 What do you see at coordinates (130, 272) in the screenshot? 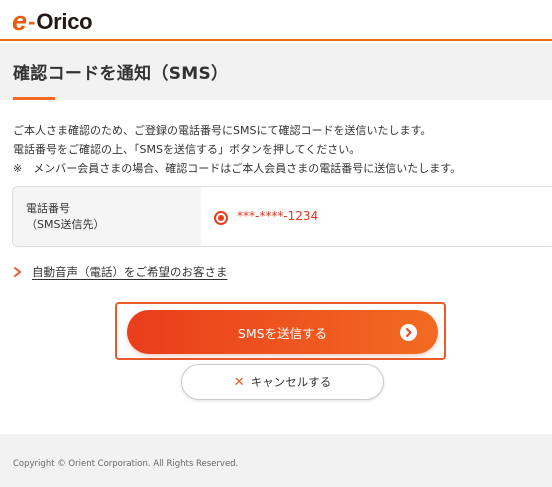
I see `voice-call-link-label: 自動音声（電話）をご希望のお客さま` at bounding box center [130, 272].